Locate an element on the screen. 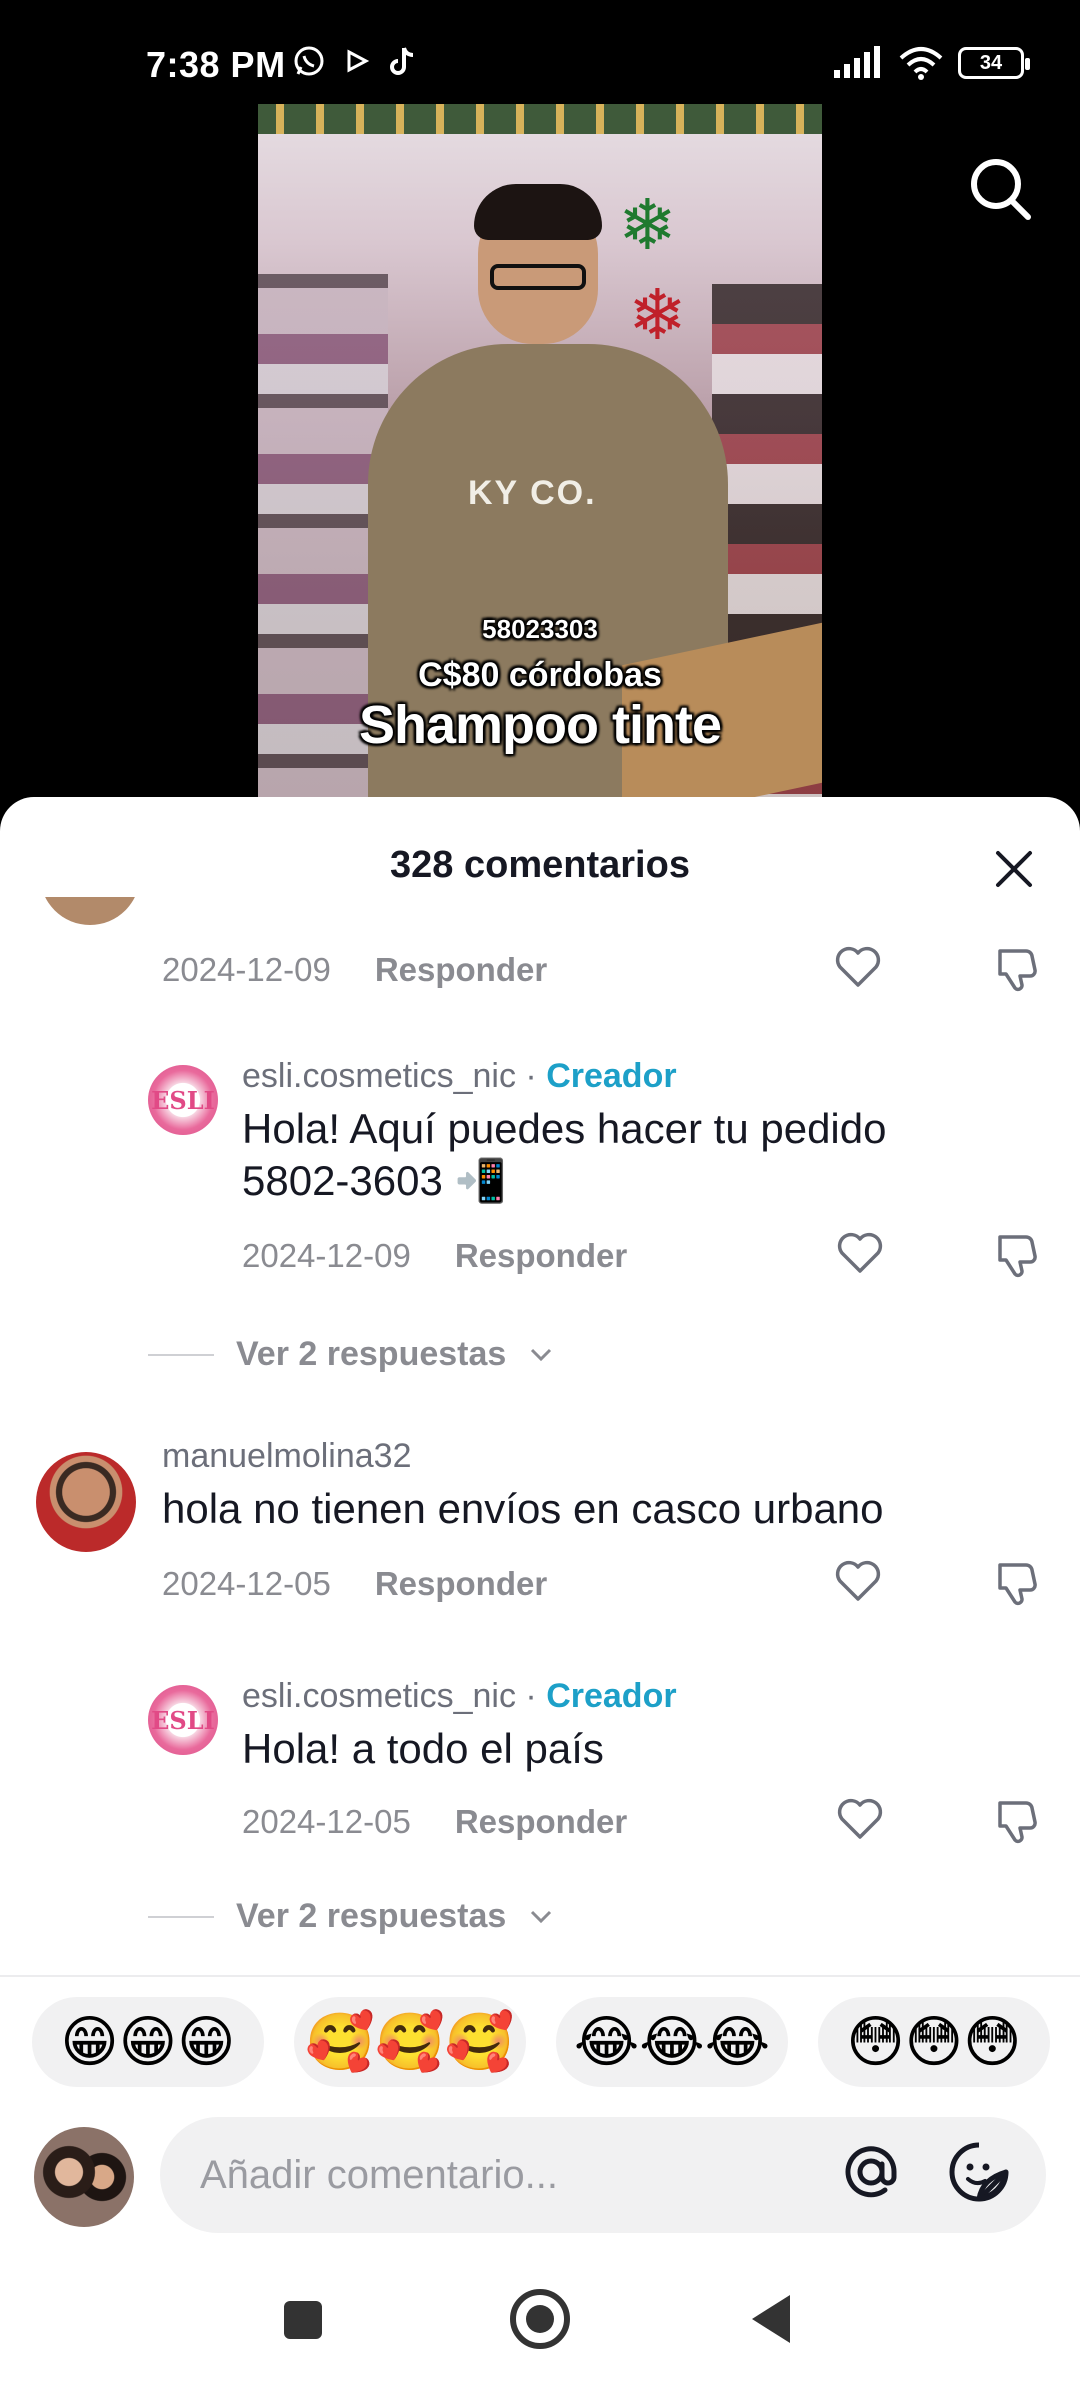  tiktok-icon is located at coordinates (402, 61).